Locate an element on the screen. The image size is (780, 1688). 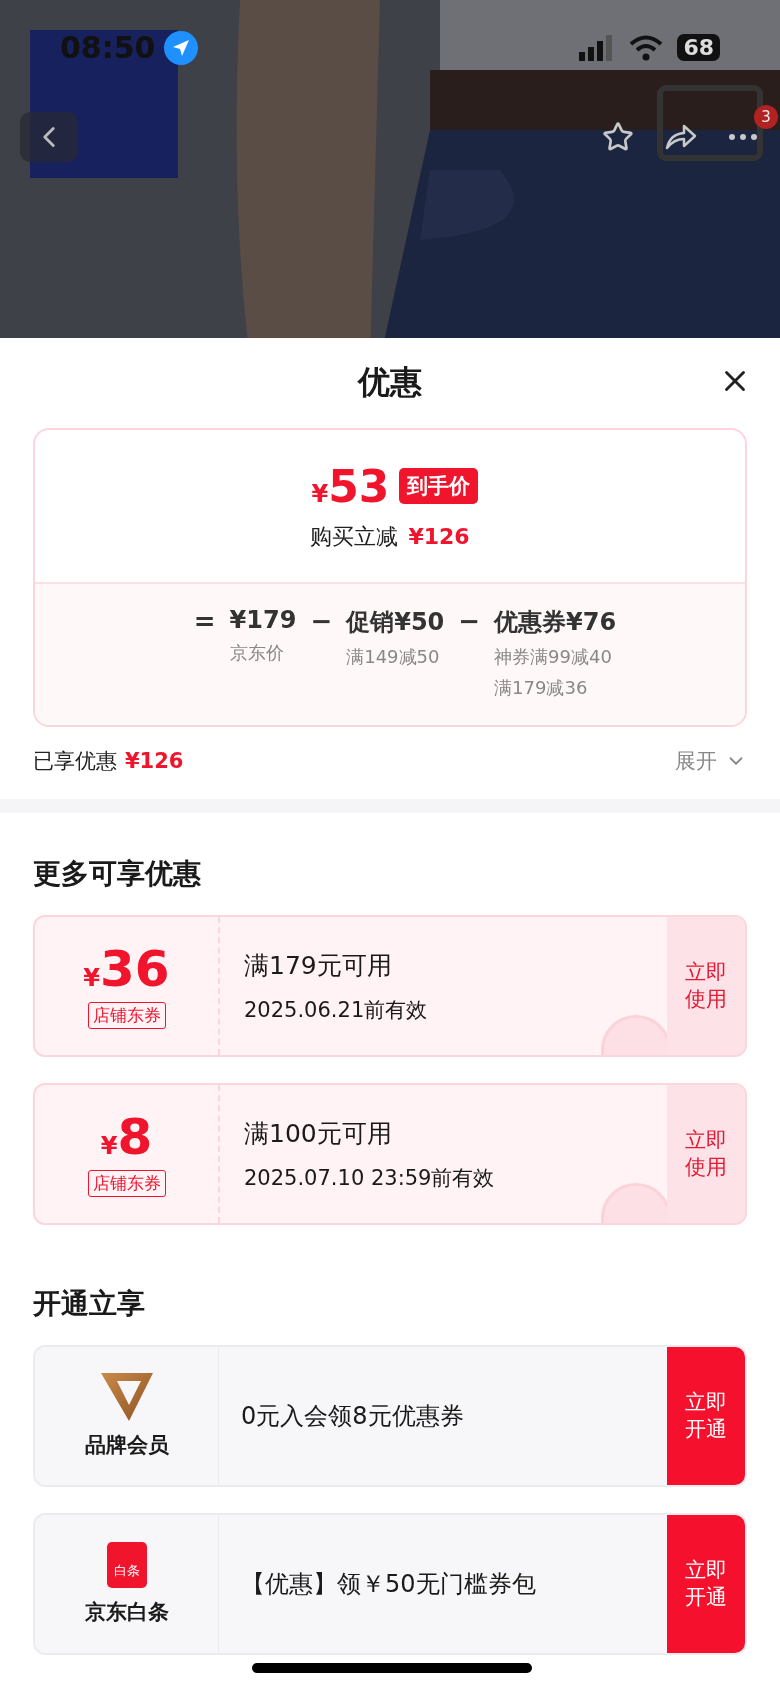
coupon-condition: 满100元可用 is located at coordinates (318, 1133).